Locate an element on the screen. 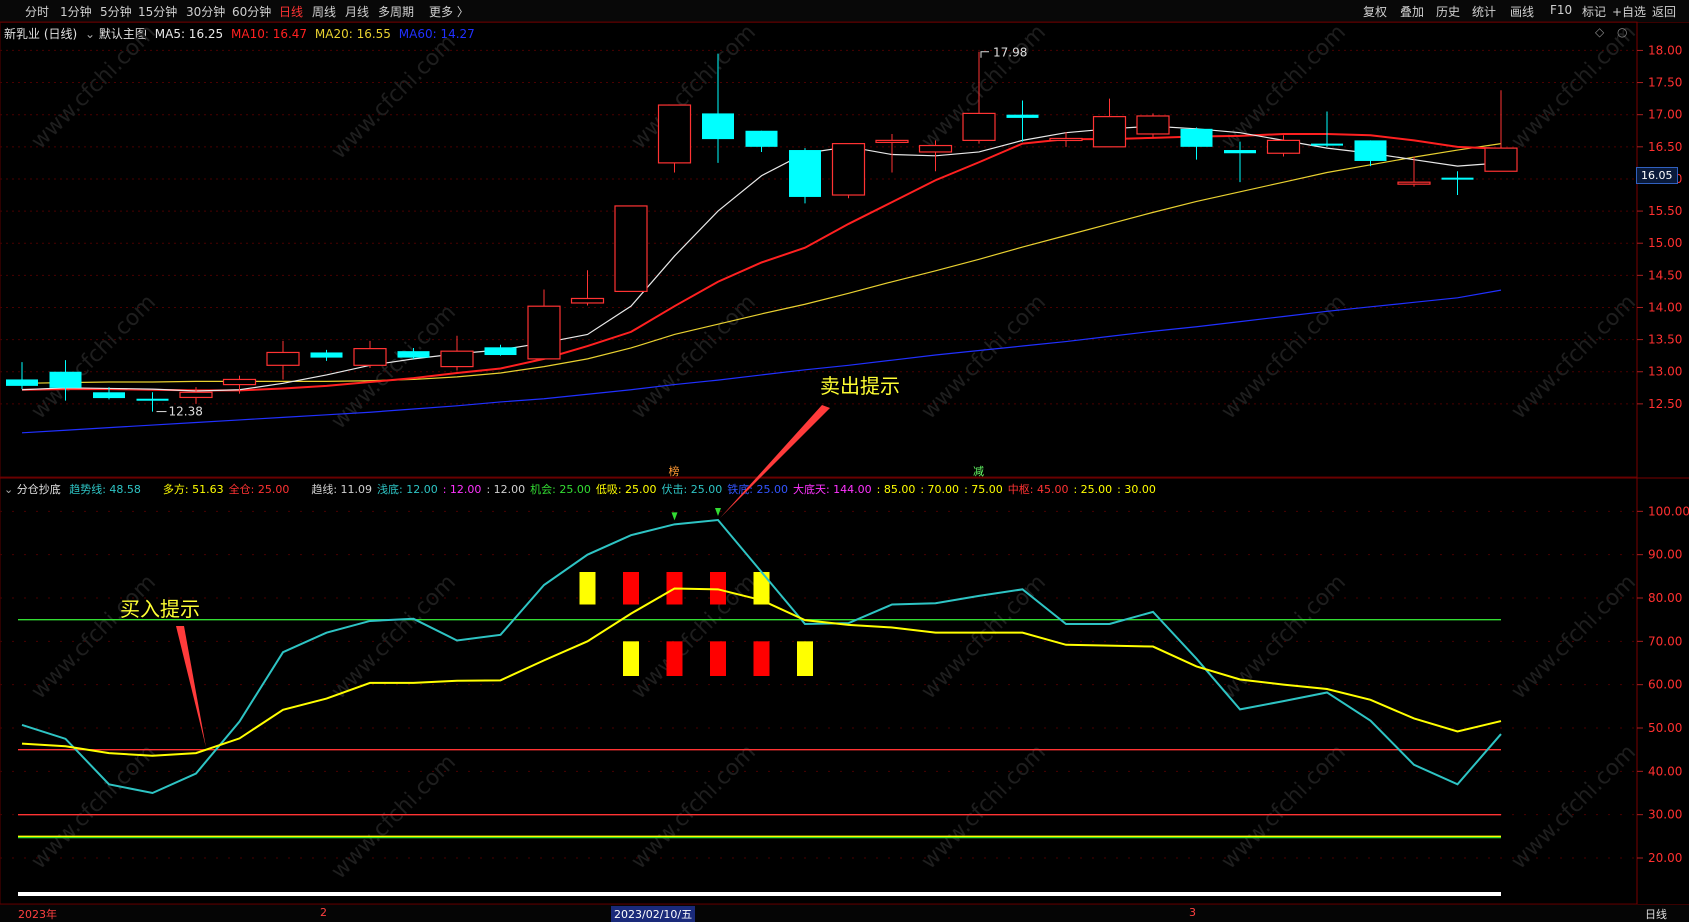 The width and height of the screenshot is (1689, 922). indicator-tick-label: 60.00 is located at coordinates (1665, 685).